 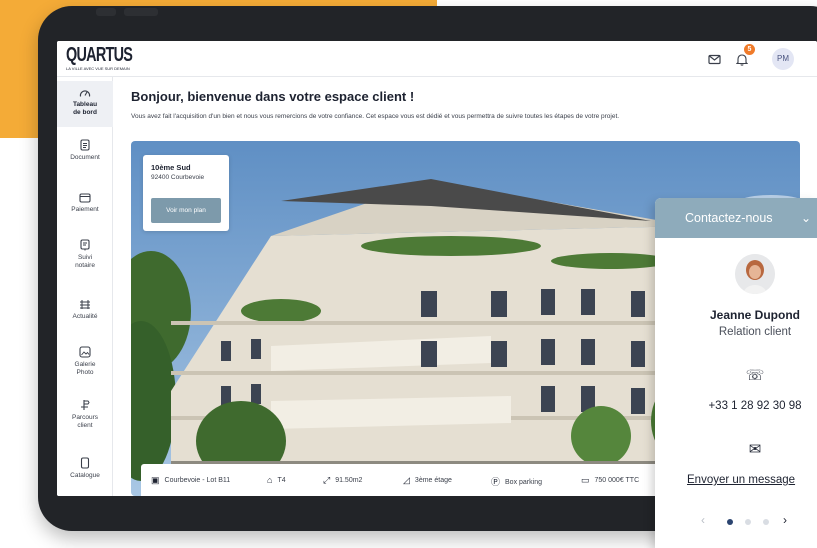 I want to click on phone-icon: ☏, so click(x=755, y=375).